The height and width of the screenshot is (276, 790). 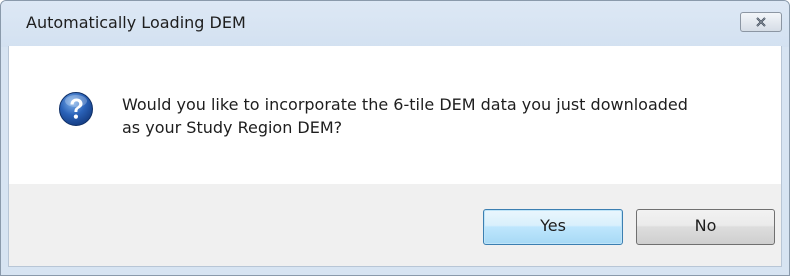 What do you see at coordinates (232, 127) in the screenshot?
I see `message-line-2: as your Study Region DEM?` at bounding box center [232, 127].